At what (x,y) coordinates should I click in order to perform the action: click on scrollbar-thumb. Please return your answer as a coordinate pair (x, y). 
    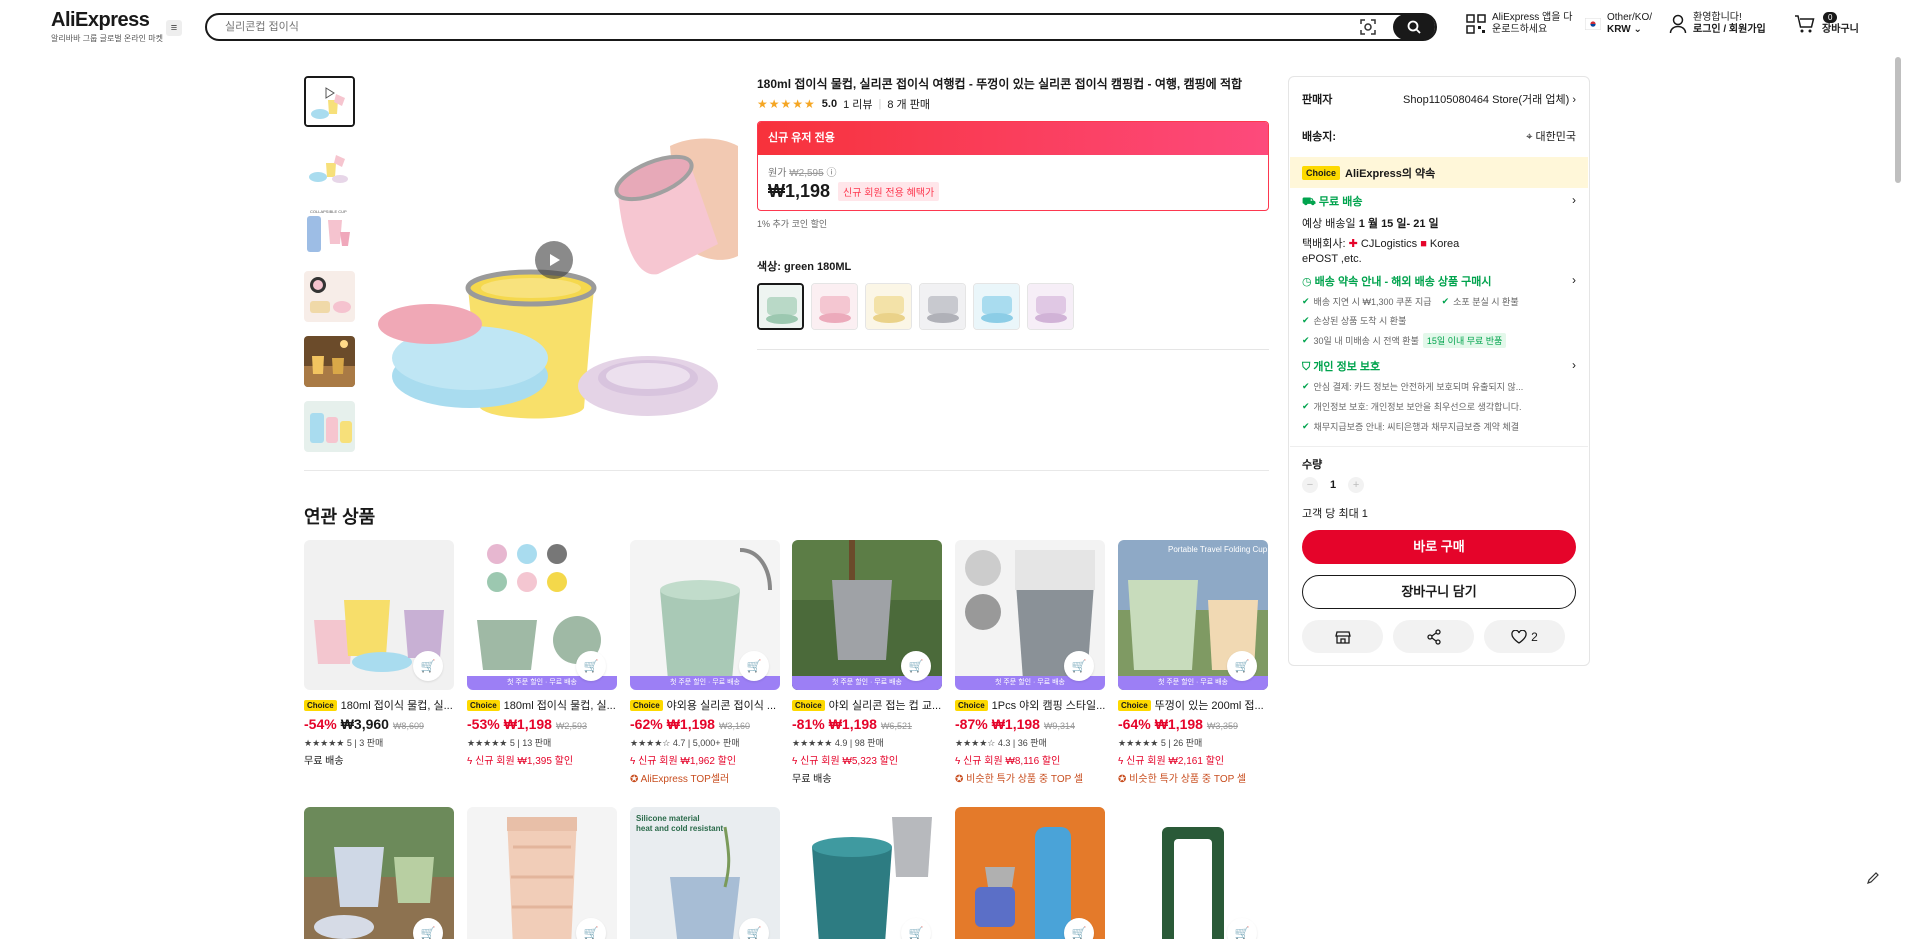
    Looking at the image, I should click on (1898, 120).